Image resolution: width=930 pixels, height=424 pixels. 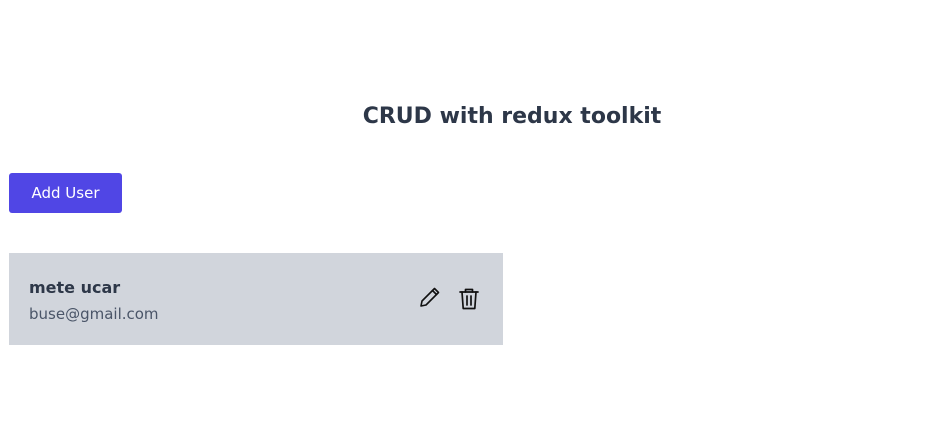 I want to click on pencil-icon, so click(x=431, y=297).